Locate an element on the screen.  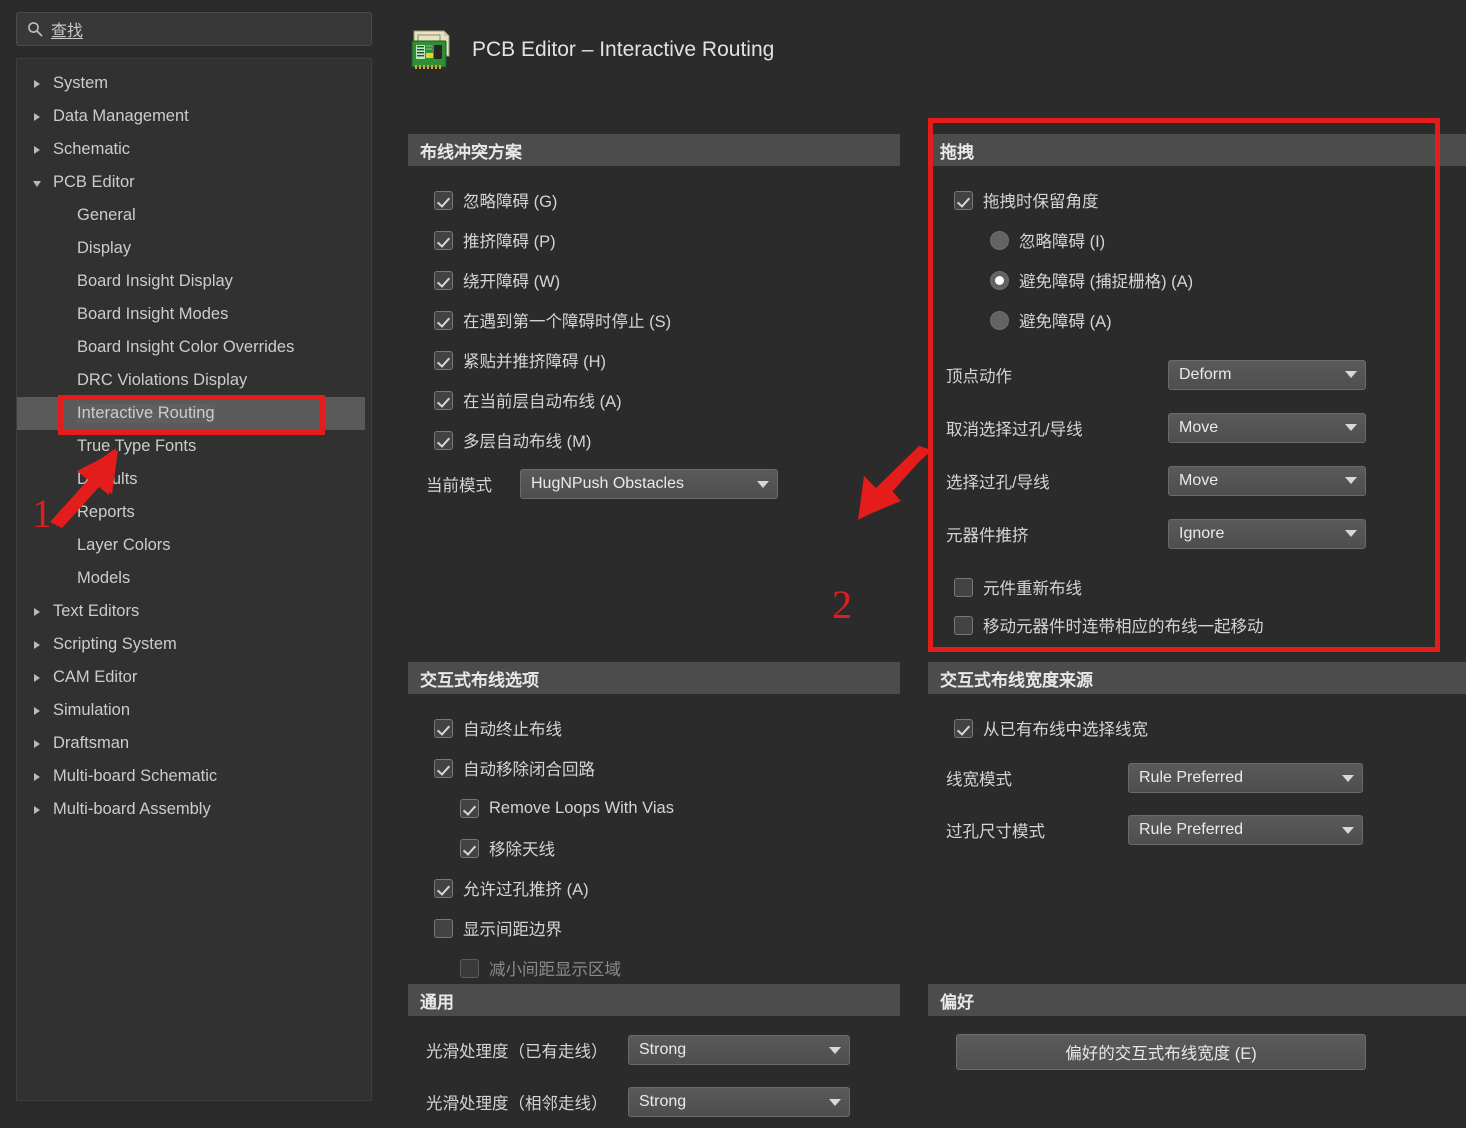
checkbox-label: 在遇到第一个障碍时停止 (S) is located at coordinates (567, 322).